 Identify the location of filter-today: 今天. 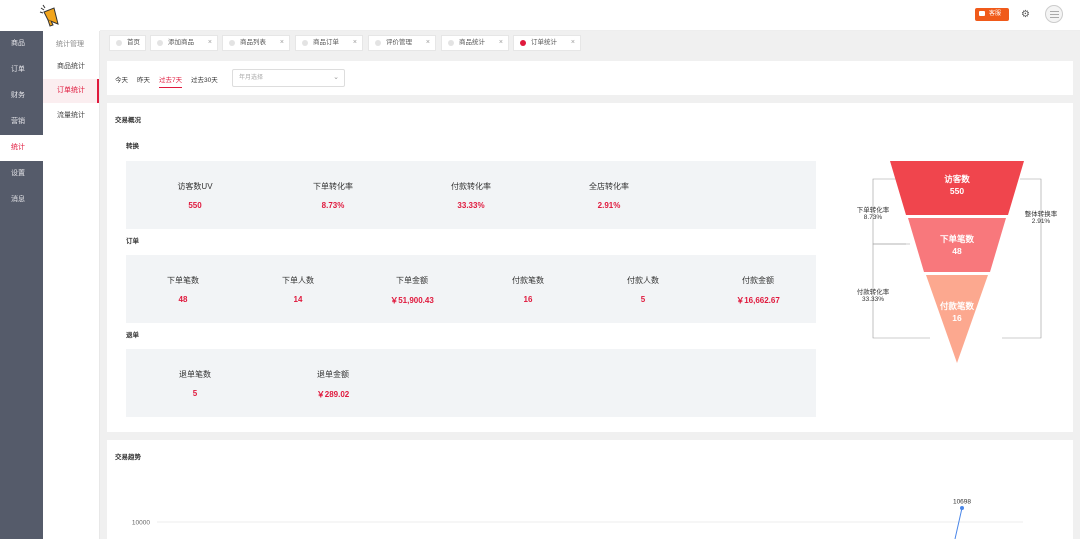
(121, 79).